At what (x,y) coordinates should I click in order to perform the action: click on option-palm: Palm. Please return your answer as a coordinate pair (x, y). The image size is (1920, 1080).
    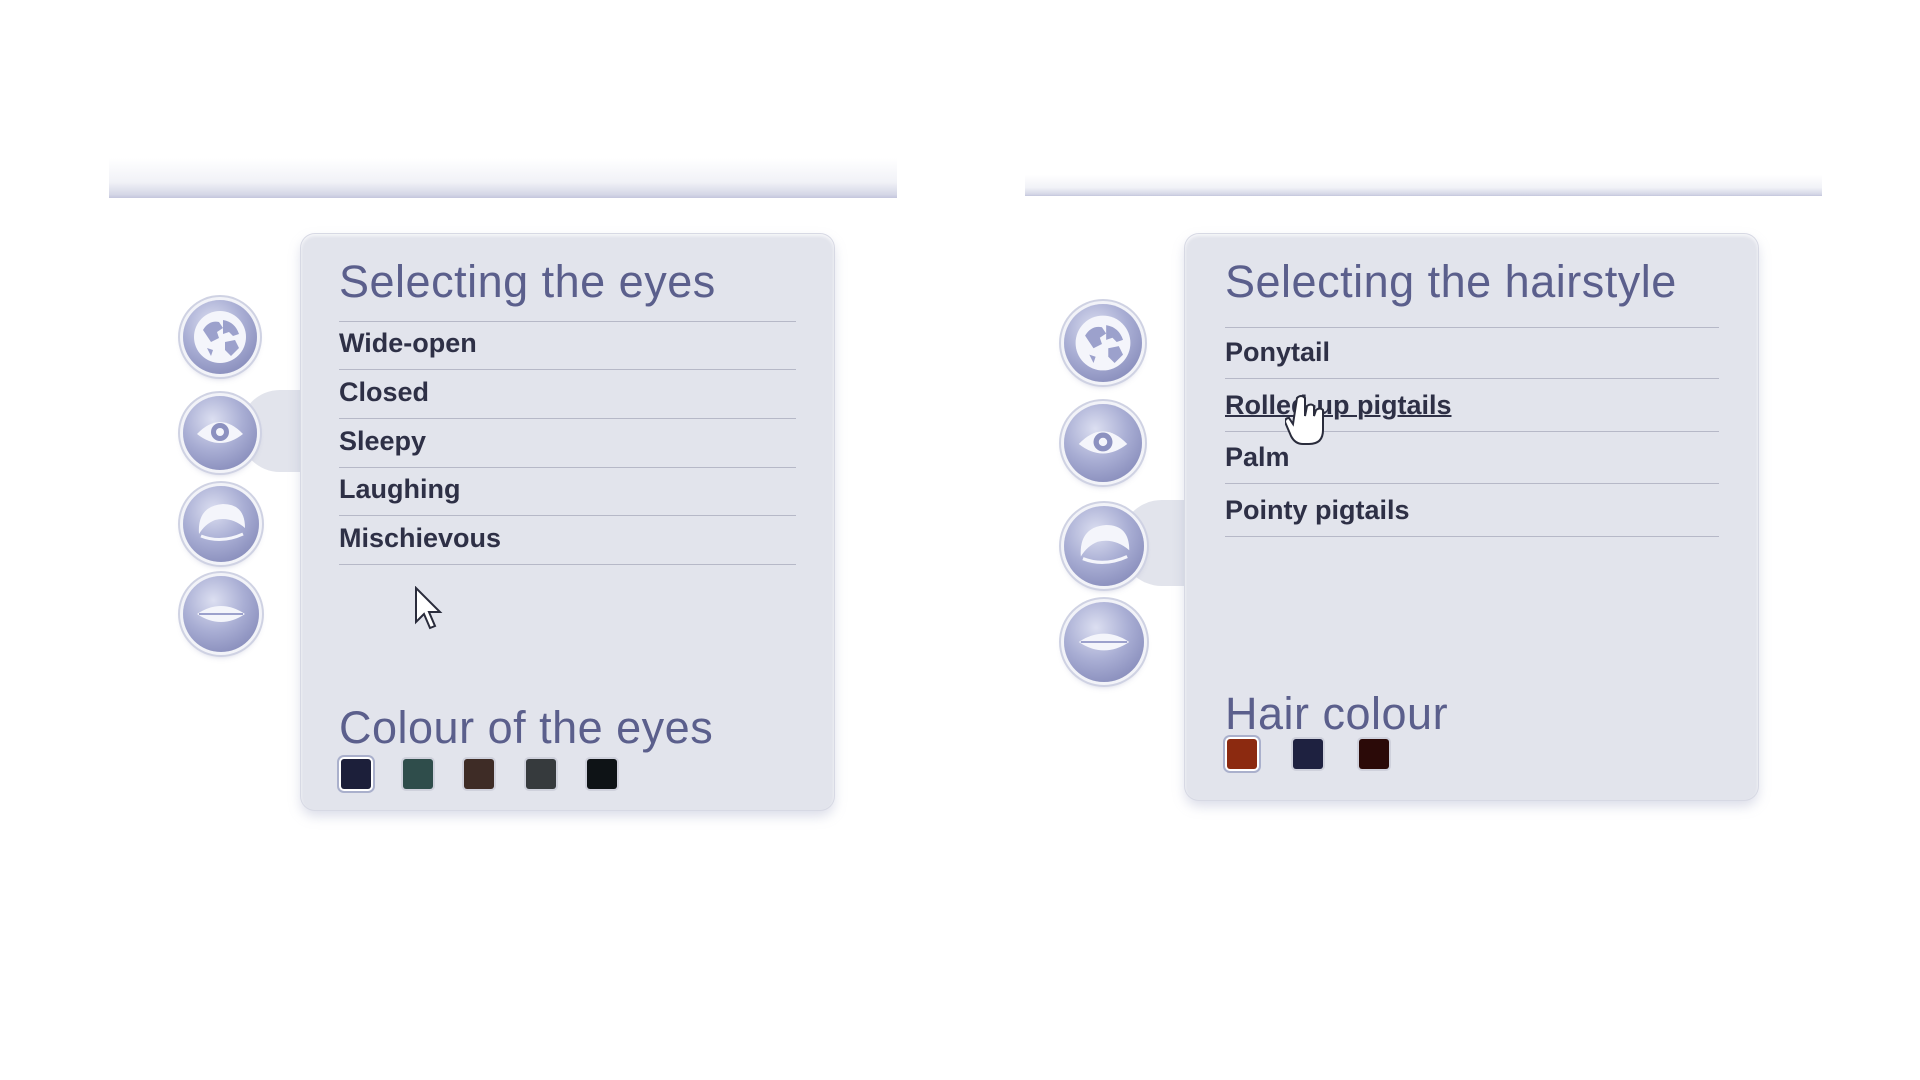
    Looking at the image, I should click on (1472, 458).